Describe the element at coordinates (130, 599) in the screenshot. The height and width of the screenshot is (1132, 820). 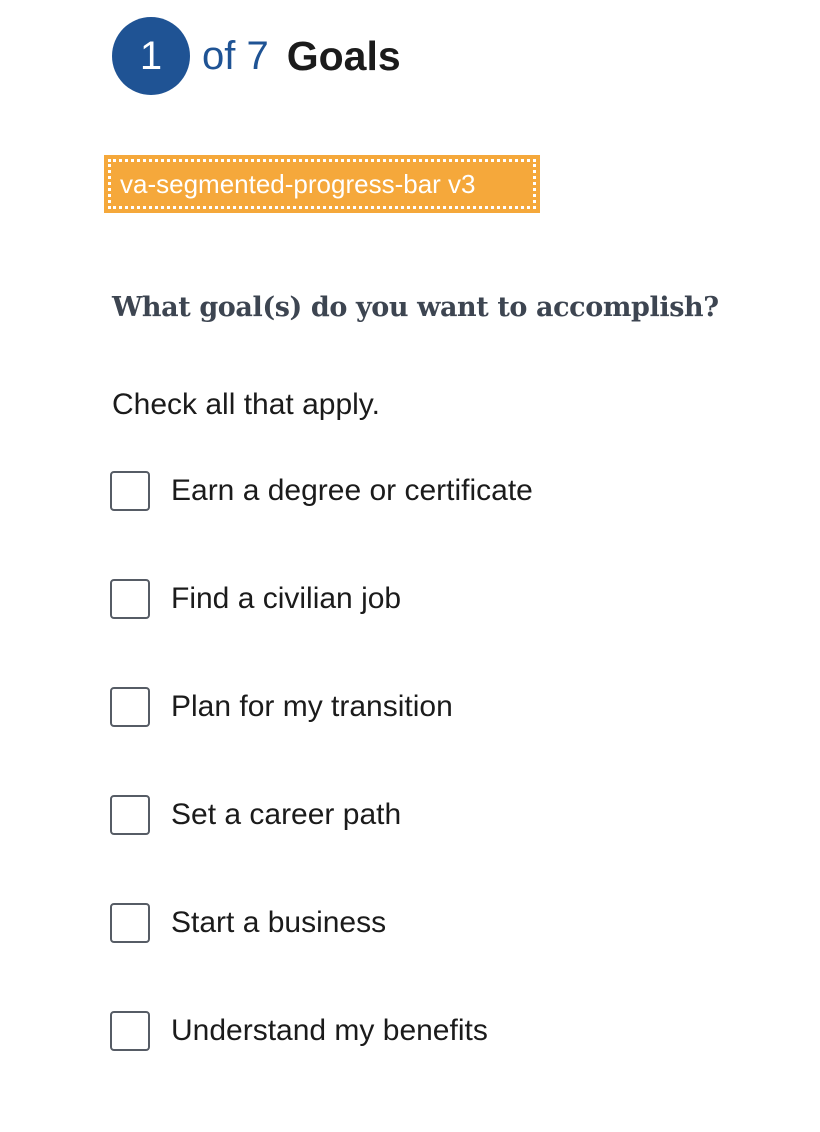
I see `checkbox-civilian-job` at that location.